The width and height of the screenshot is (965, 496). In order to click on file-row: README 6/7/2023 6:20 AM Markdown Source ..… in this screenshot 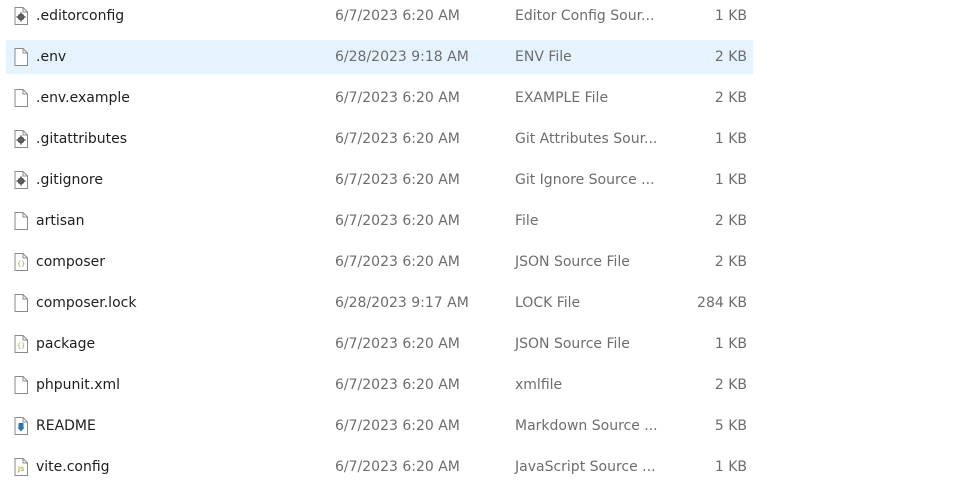, I will do `click(379, 426)`.